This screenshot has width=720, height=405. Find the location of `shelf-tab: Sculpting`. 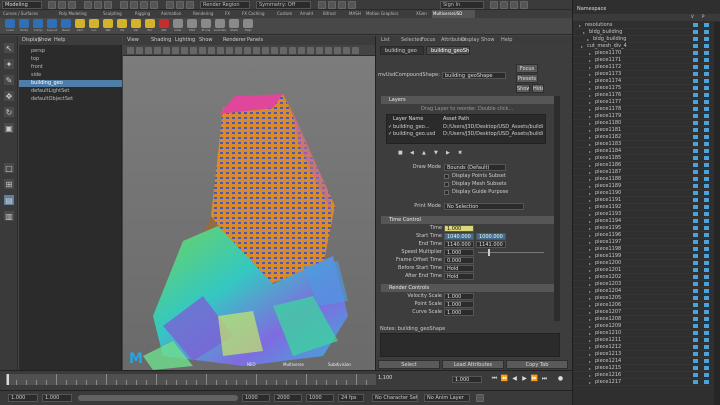

shelf-tab: Sculpting is located at coordinates (117, 14).